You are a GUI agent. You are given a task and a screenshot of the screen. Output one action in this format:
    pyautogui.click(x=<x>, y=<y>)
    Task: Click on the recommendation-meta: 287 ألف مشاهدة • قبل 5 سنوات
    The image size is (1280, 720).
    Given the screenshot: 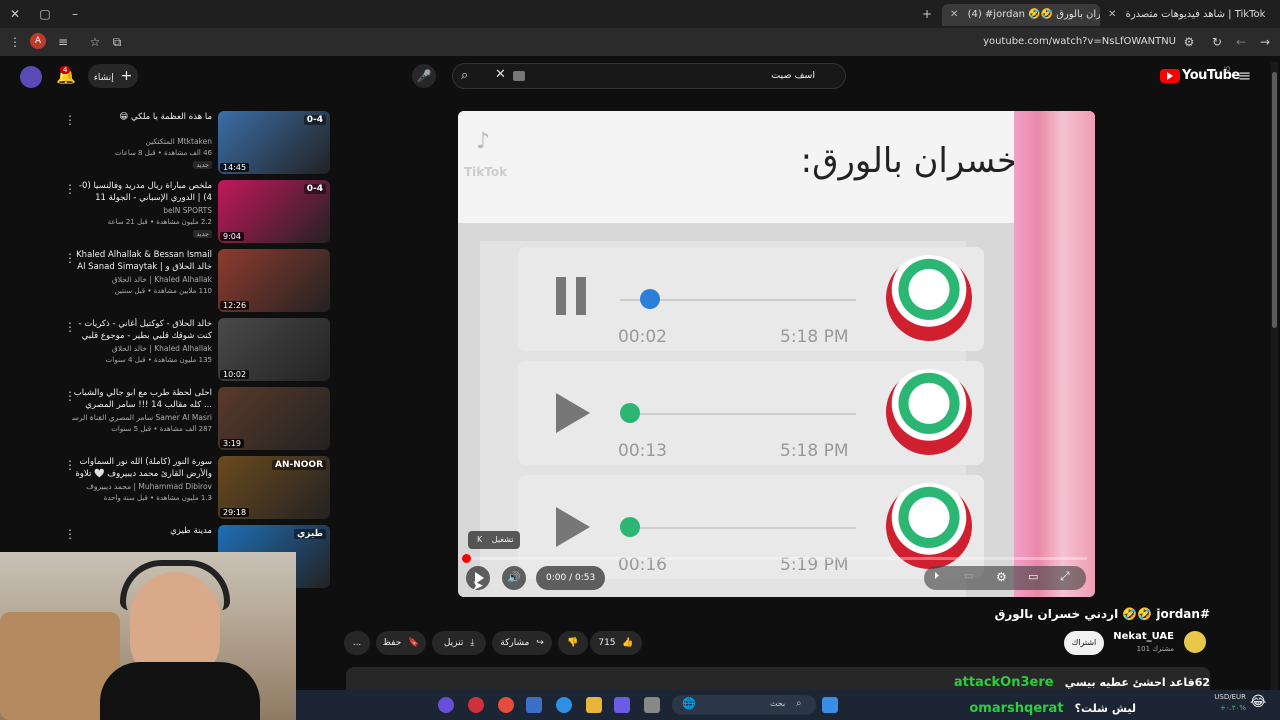 What is the action you would take?
    pyautogui.click(x=161, y=429)
    